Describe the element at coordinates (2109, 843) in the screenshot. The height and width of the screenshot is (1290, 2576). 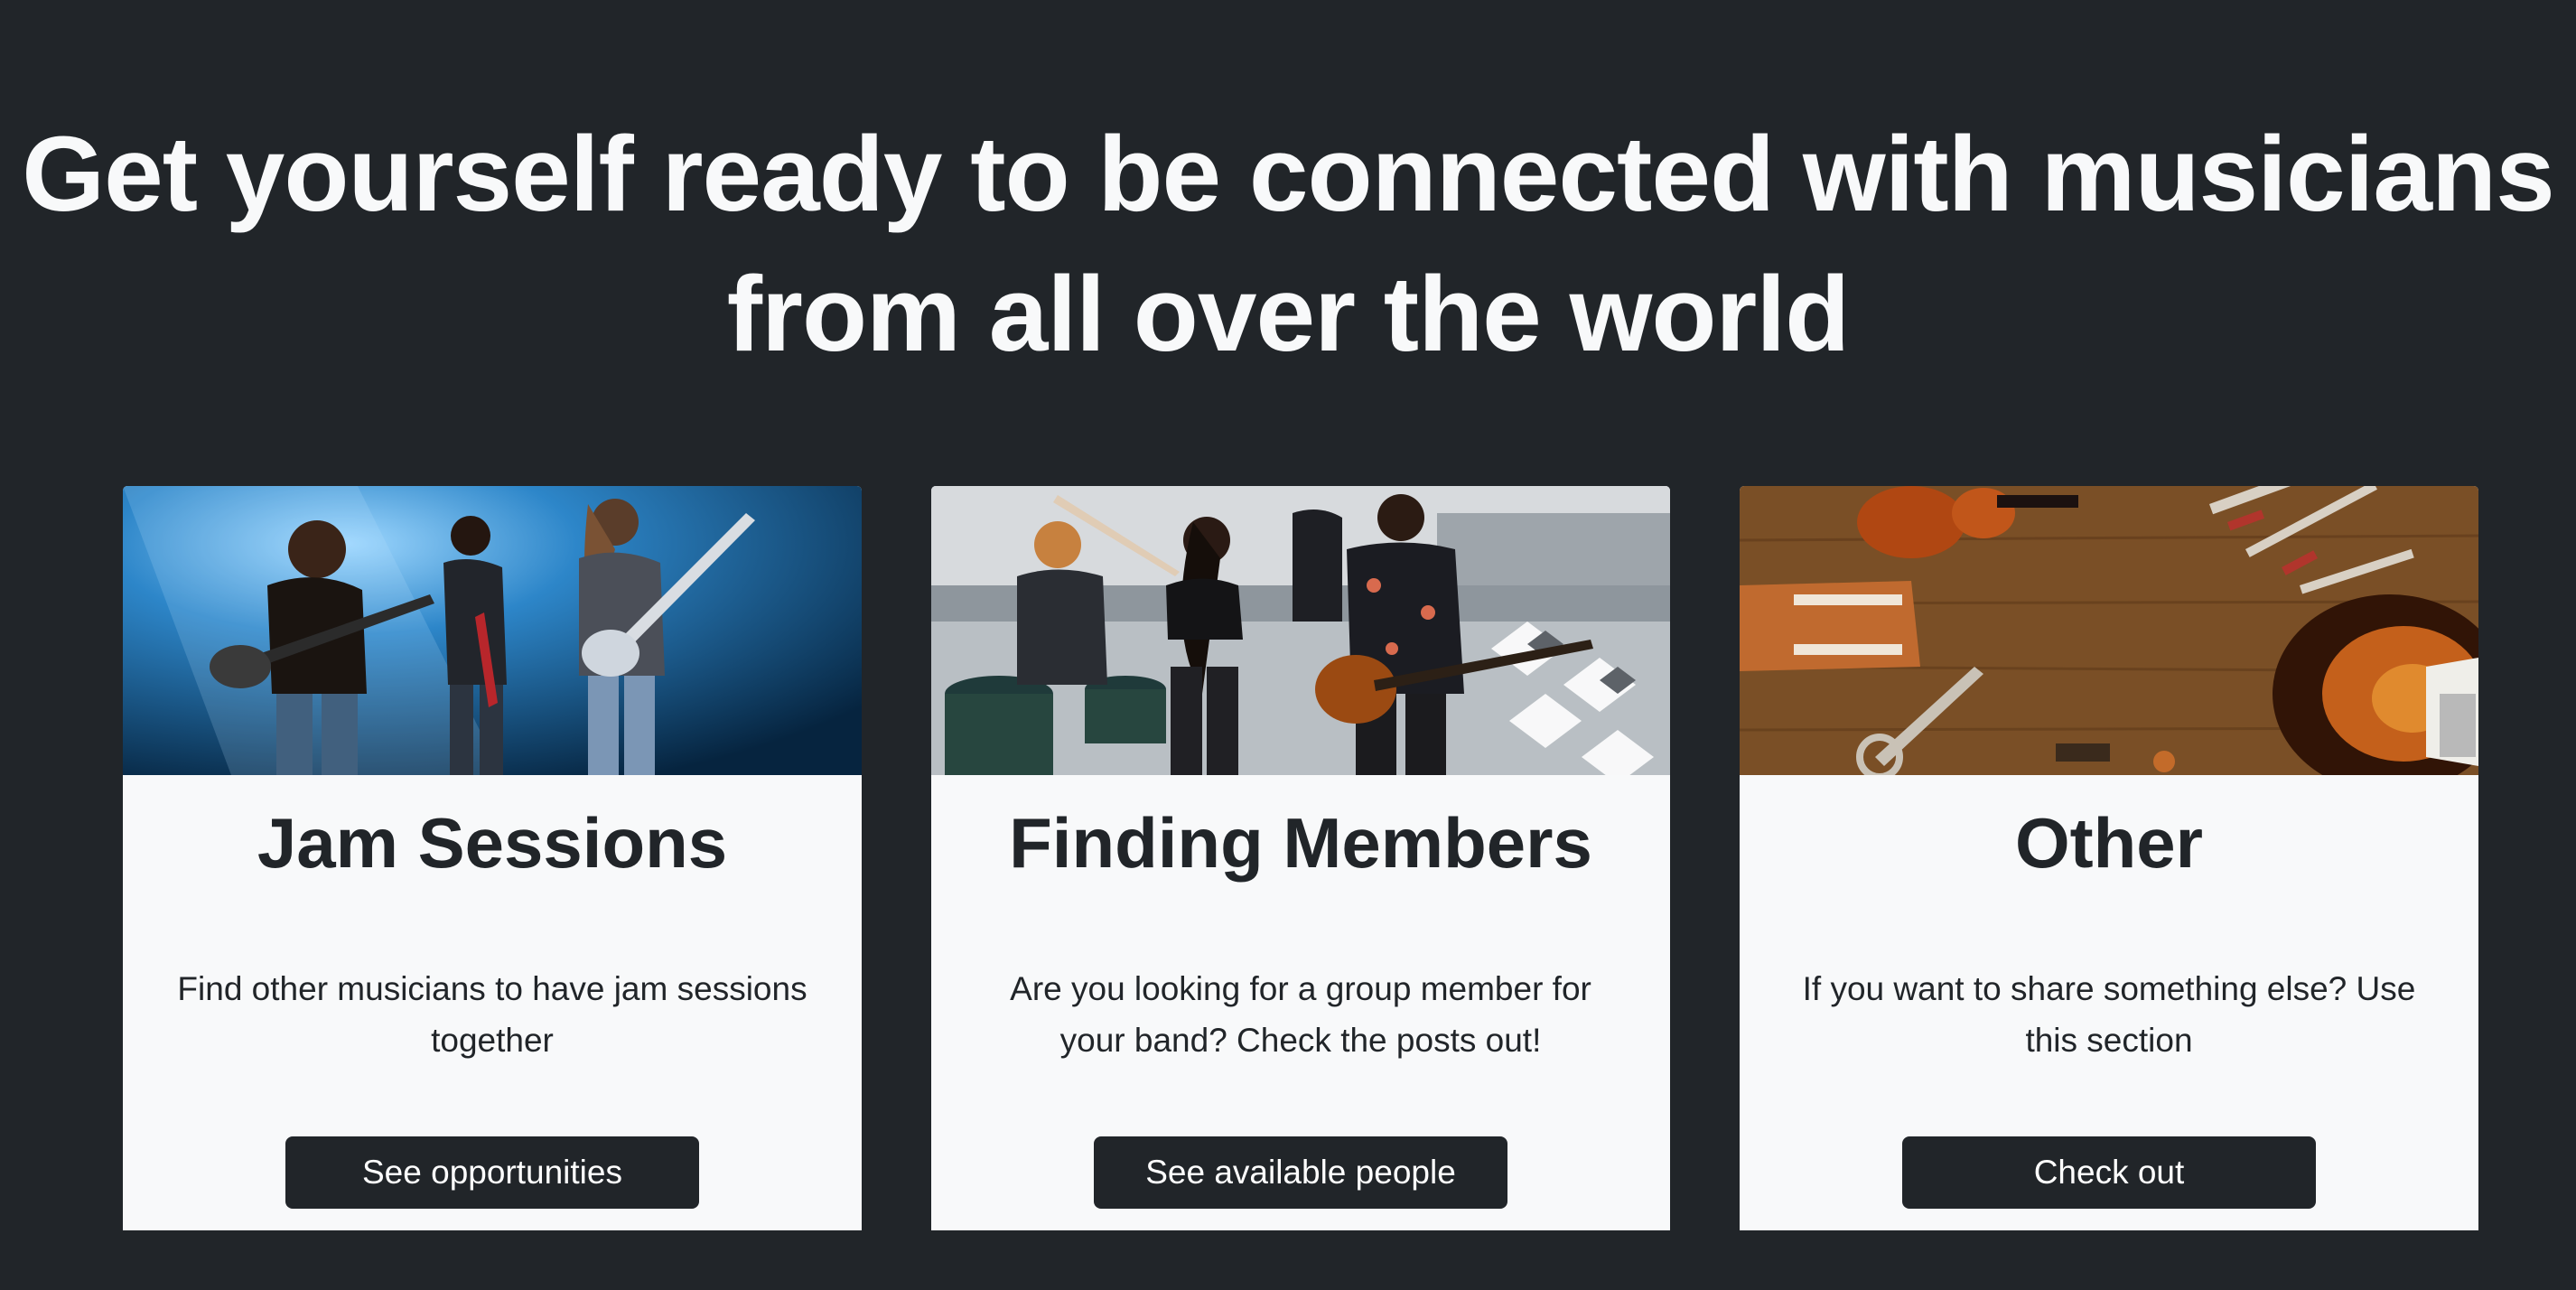
I see `card-title: Other` at that location.